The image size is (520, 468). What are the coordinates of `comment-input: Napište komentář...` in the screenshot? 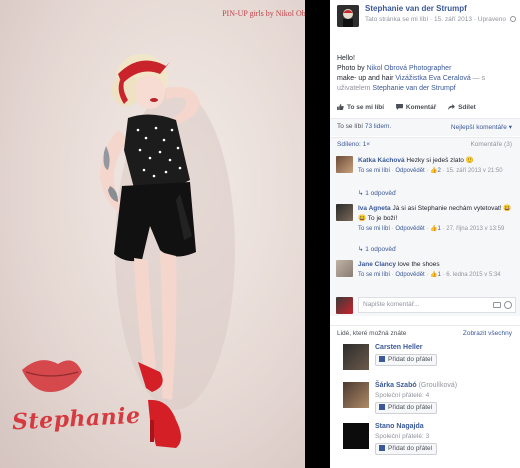 It's located at (437, 305).